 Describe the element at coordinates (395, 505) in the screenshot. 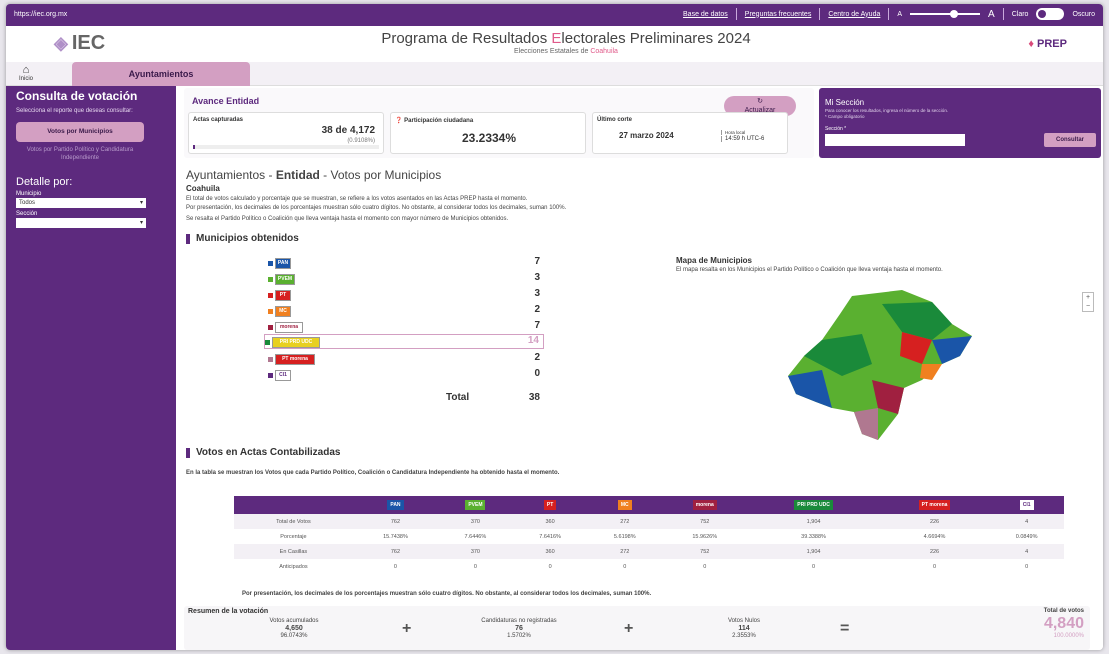

I see `header-party-logo: PAN` at that location.